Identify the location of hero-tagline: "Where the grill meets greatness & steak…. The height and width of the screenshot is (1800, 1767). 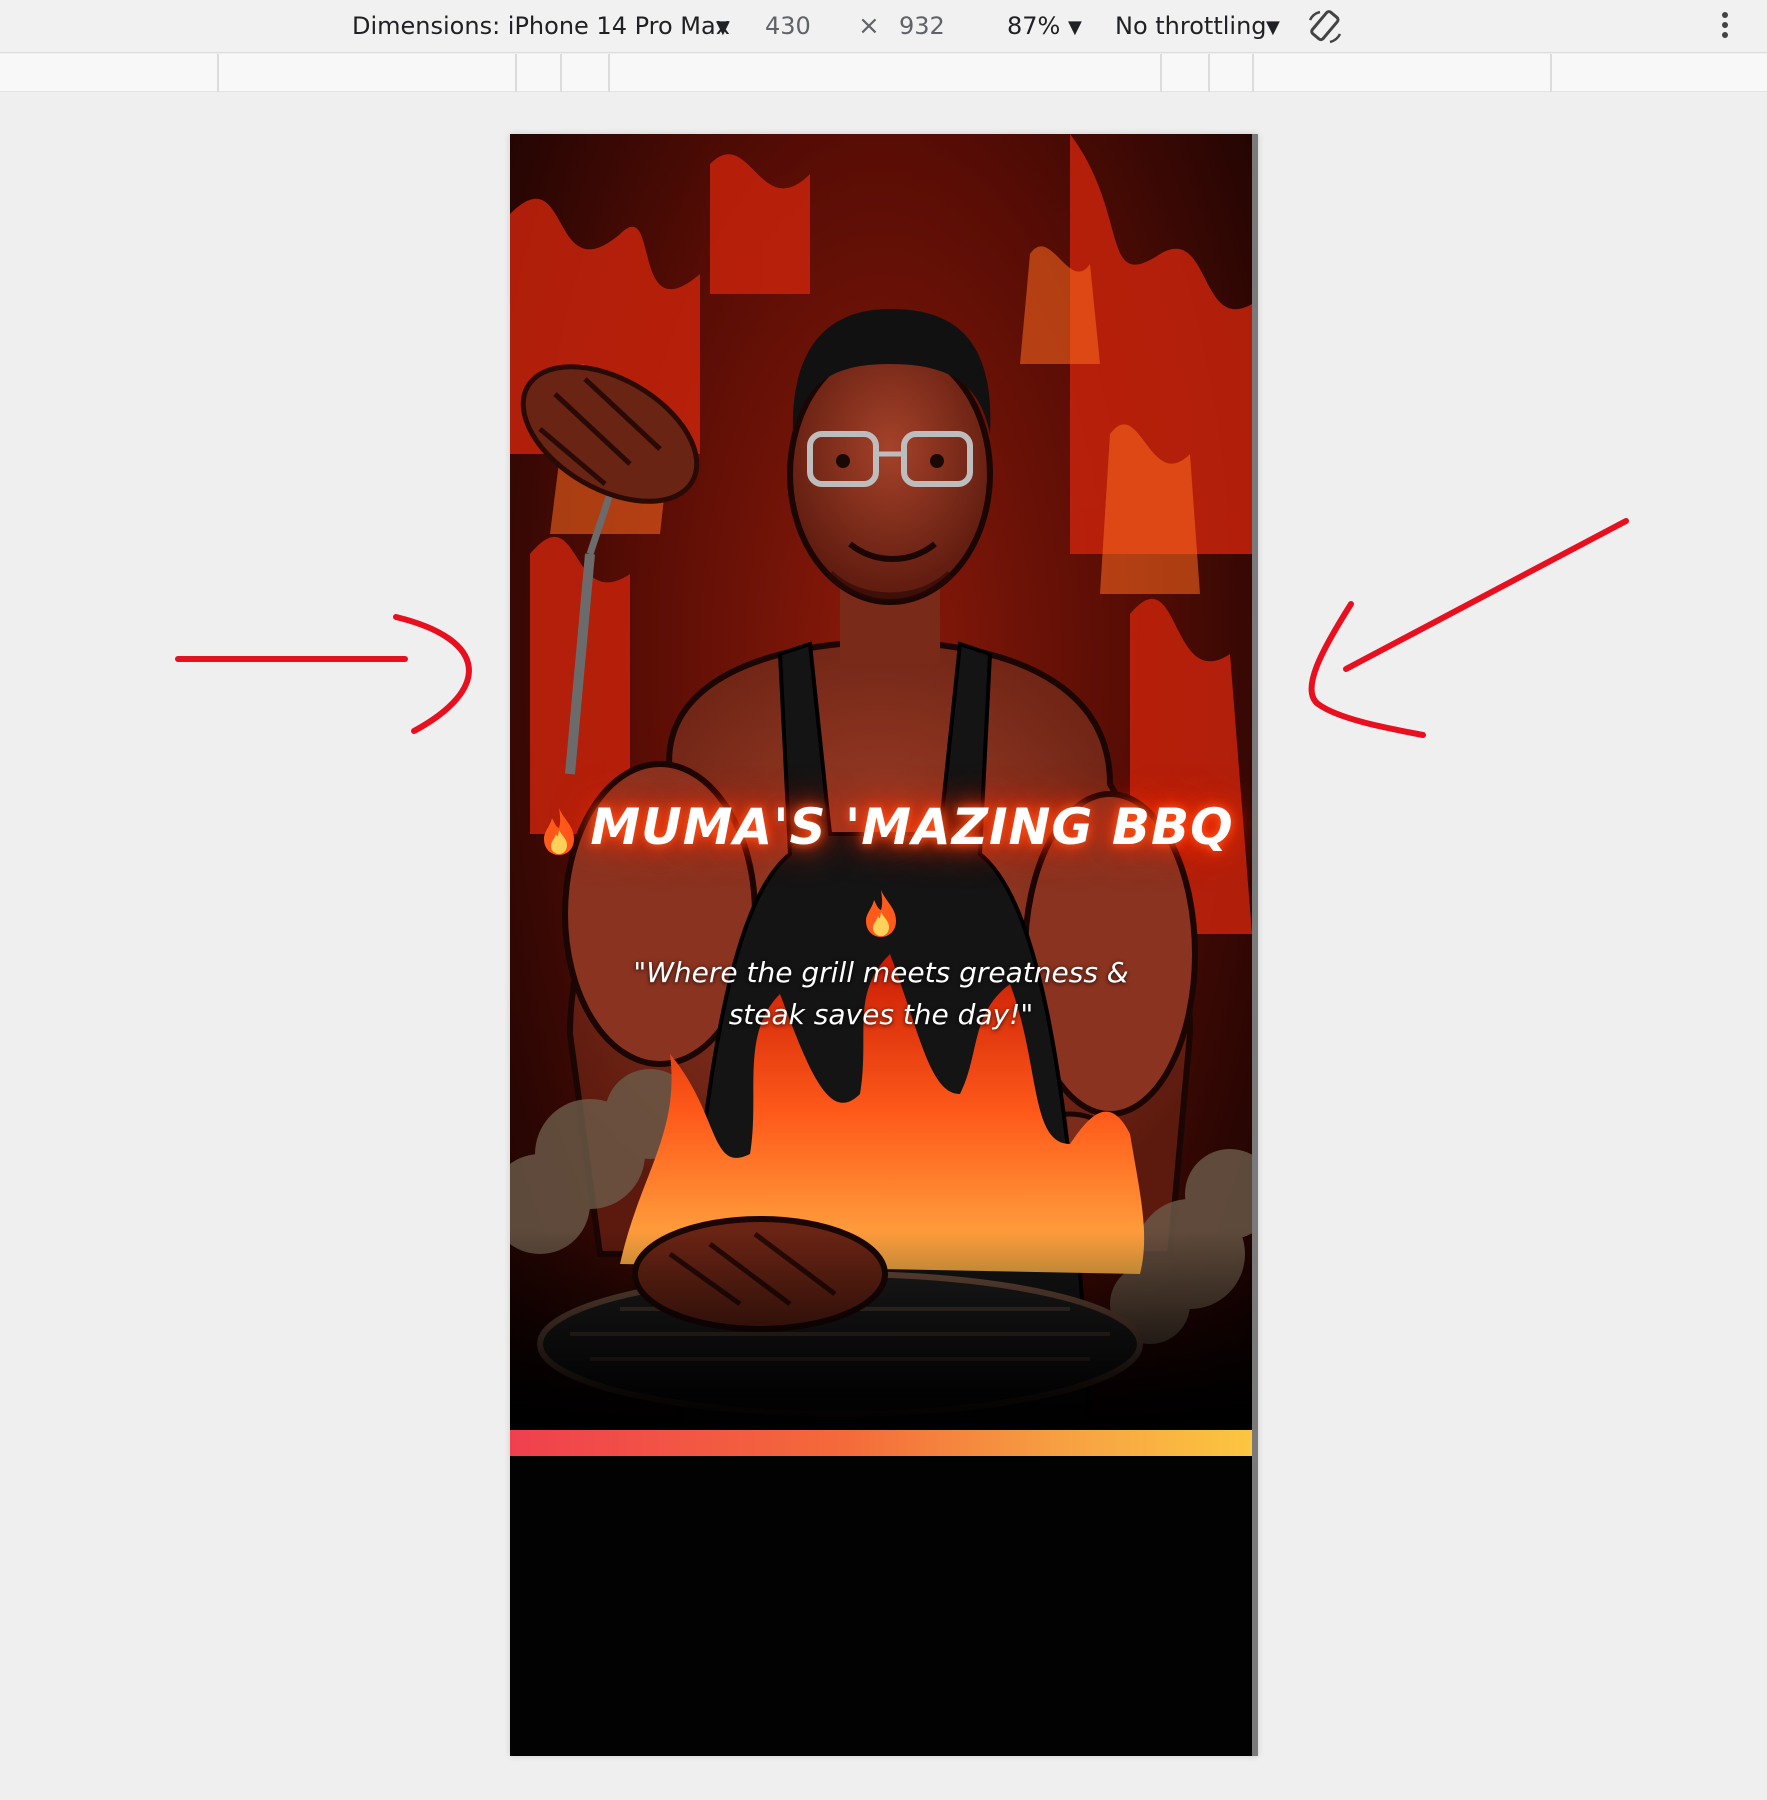
(881, 993).